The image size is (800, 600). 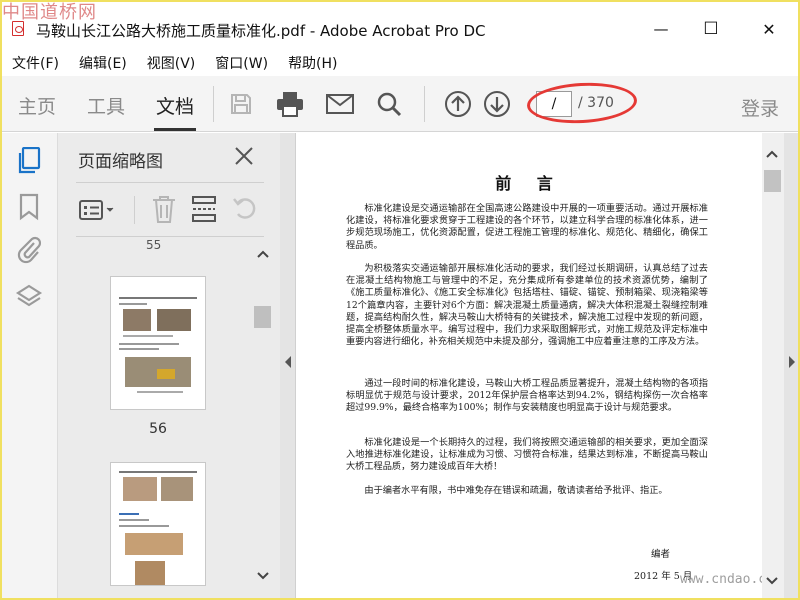 I want to click on email-icon, so click(x=340, y=104).